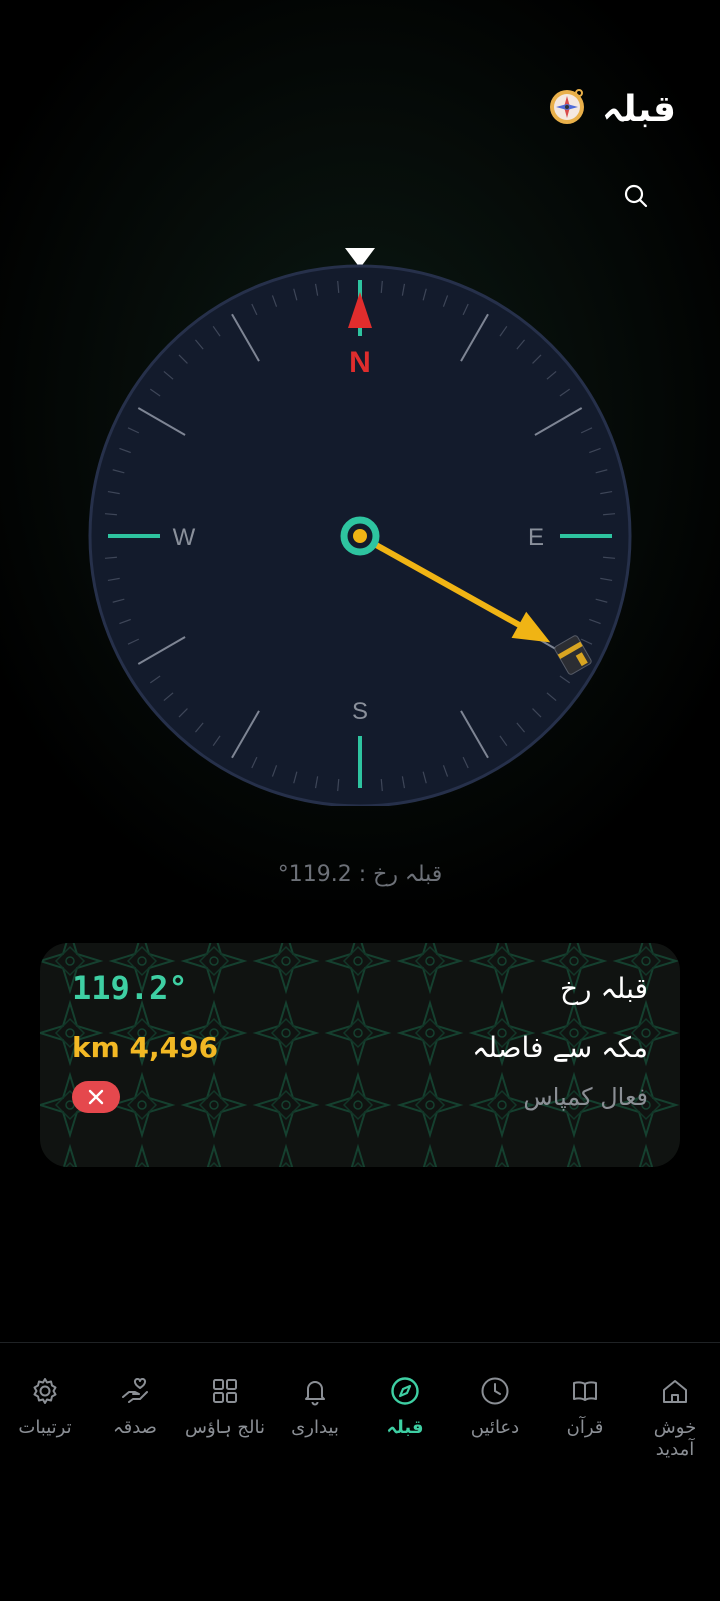 The height and width of the screenshot is (1601, 720). What do you see at coordinates (585, 1407) in the screenshot?
I see `nav-item-quran: قرآن` at bounding box center [585, 1407].